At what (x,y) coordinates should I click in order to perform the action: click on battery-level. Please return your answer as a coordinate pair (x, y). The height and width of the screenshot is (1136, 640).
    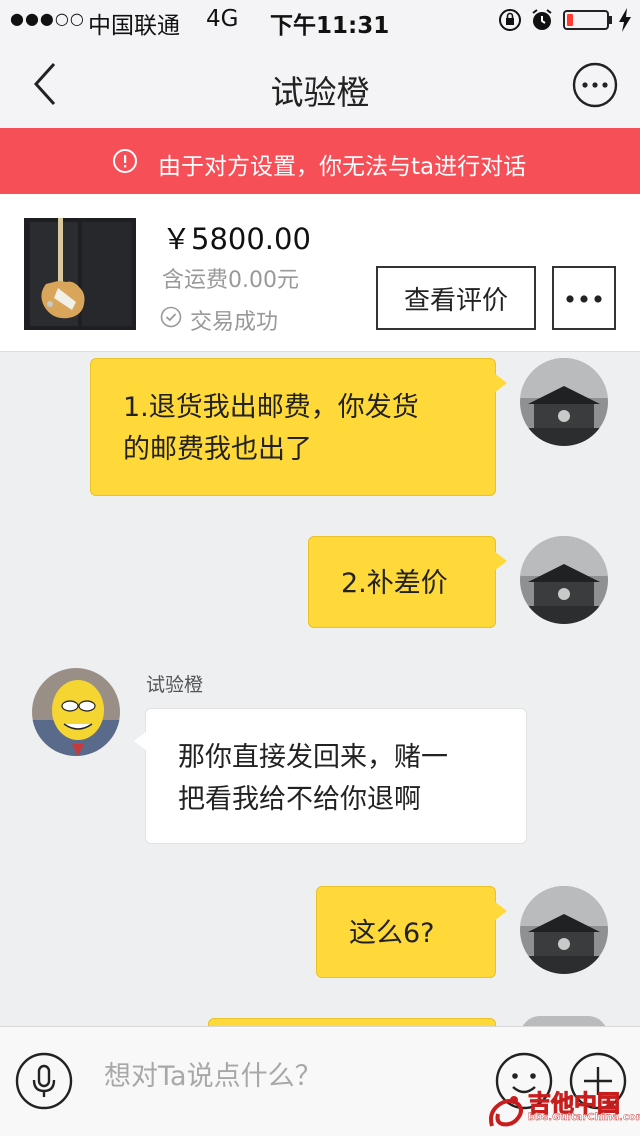
    Looking at the image, I should click on (570, 20).